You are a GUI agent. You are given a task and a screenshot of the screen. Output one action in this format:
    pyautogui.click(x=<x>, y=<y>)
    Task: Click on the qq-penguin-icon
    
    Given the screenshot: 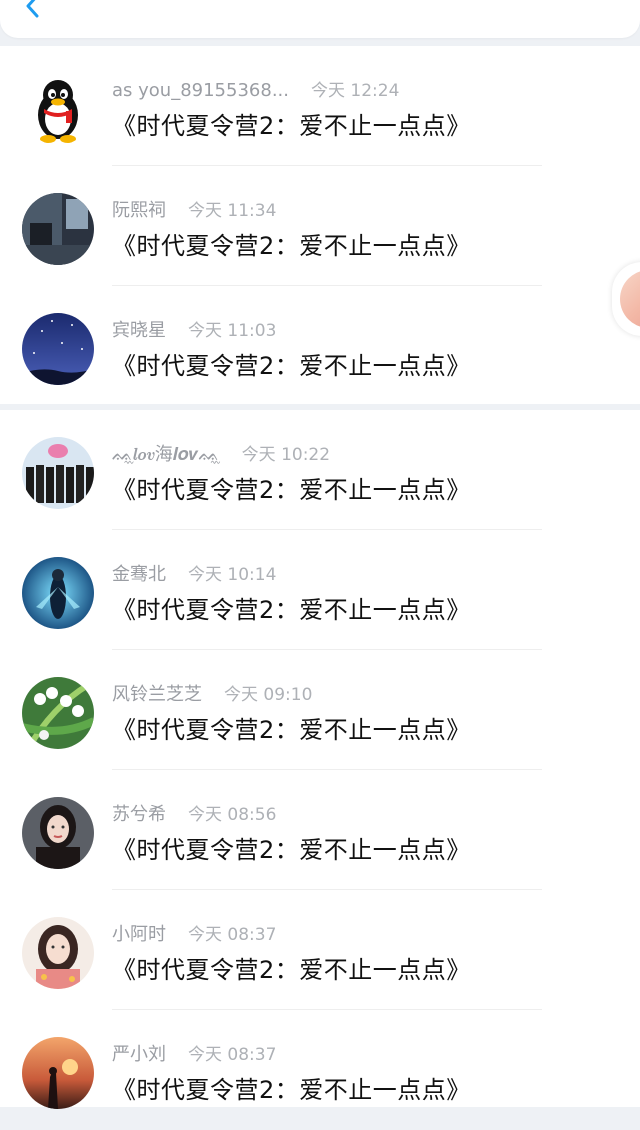 What is the action you would take?
    pyautogui.click(x=58, y=109)
    